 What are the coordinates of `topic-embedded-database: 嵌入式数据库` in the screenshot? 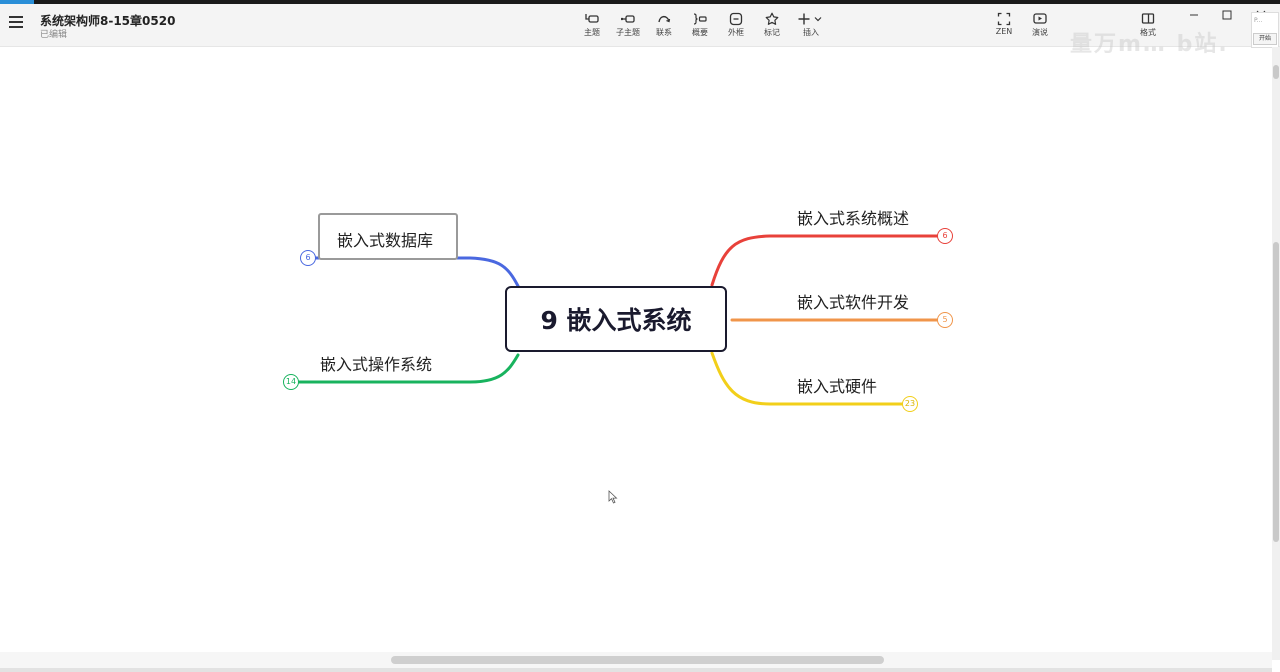 It's located at (385, 239).